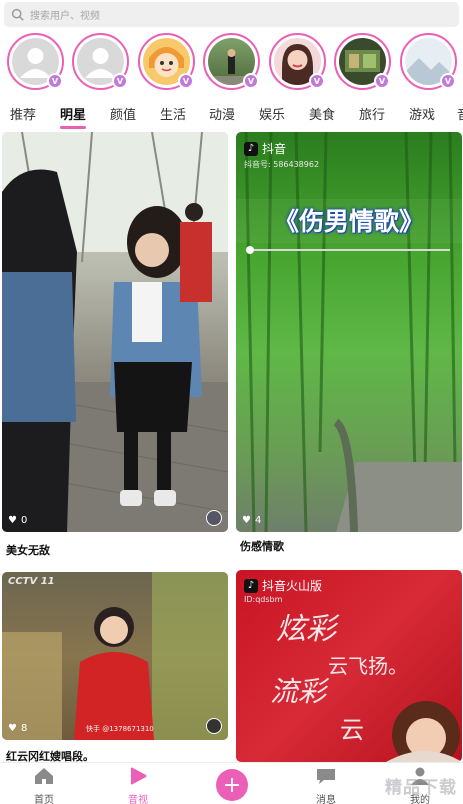  I want to click on tab-looks: 颜值, so click(123, 113).